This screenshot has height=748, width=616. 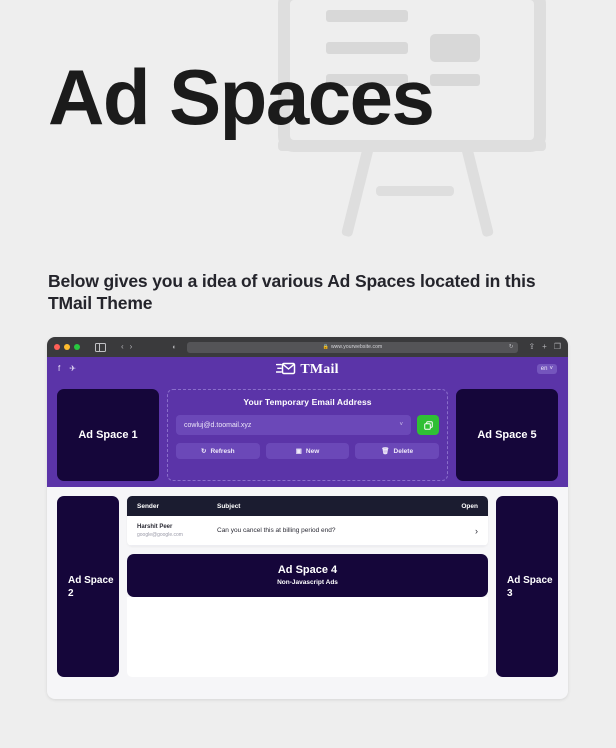 I want to click on minimize-window-button, so click(x=67, y=347).